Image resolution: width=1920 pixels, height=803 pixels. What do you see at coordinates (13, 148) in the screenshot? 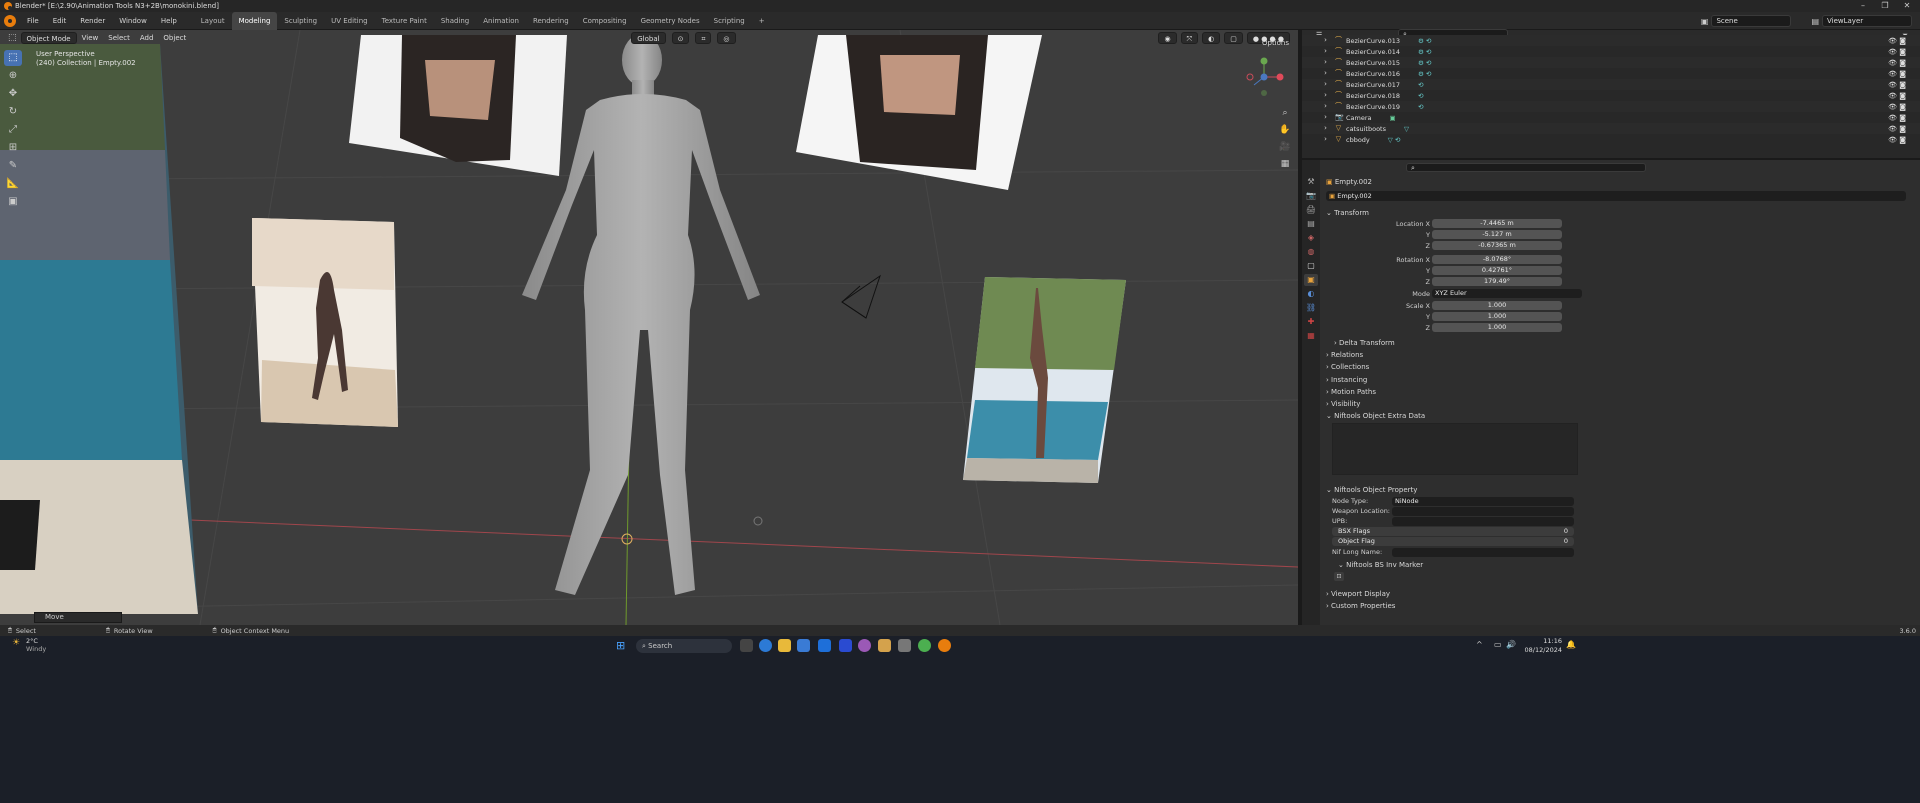
I see `transform-icon: ⊞` at bounding box center [13, 148].